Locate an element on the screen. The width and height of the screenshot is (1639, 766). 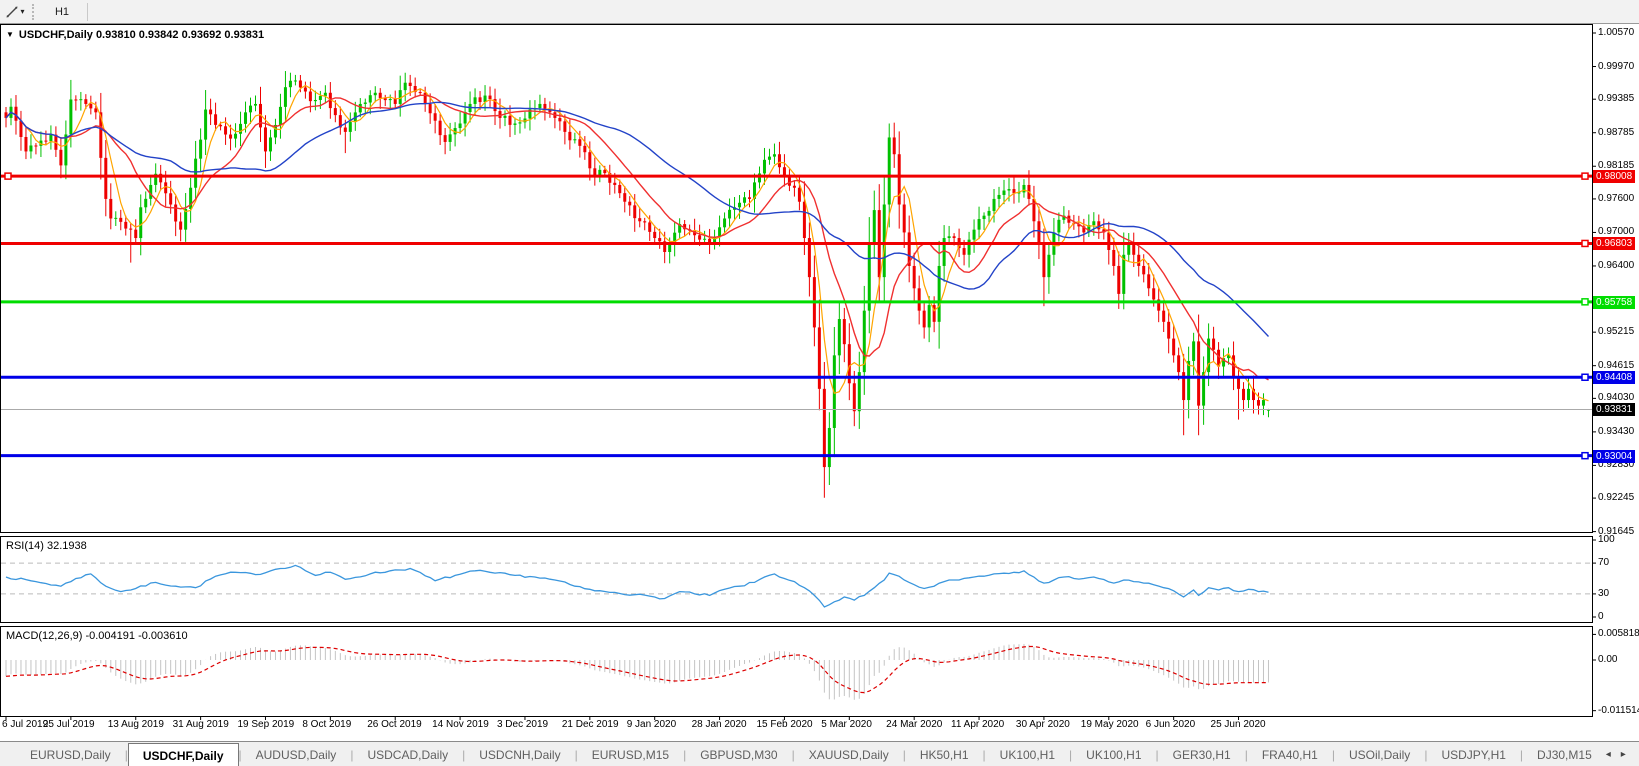
macd-indicator-label: MACD(12,26,9) -0.004191 -0.003610 is located at coordinates (97, 636).